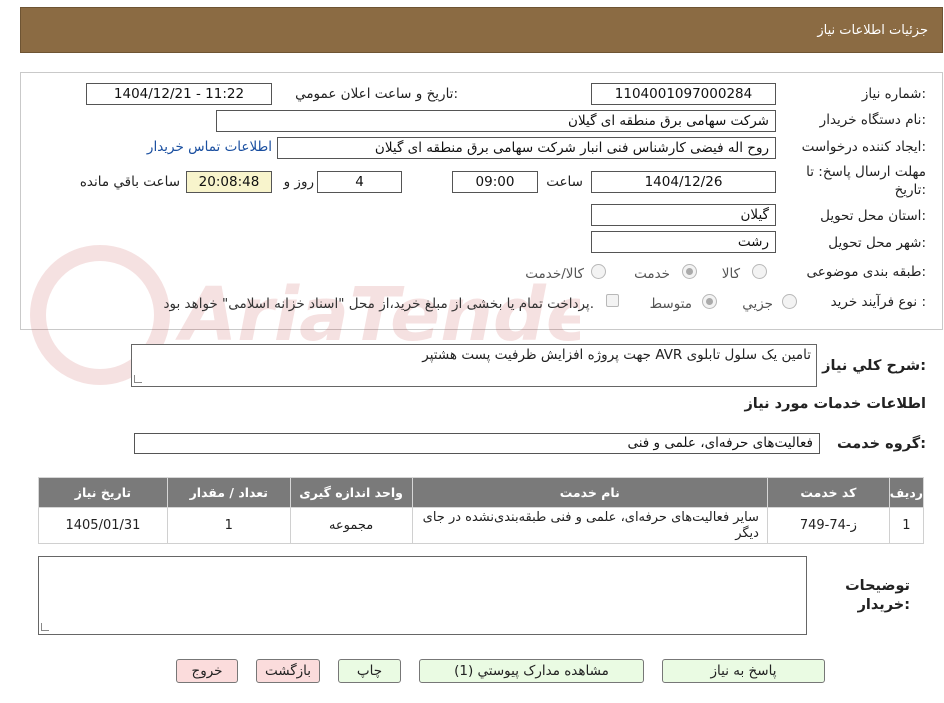 This screenshot has width=944, height=703. Describe the element at coordinates (229, 182) in the screenshot. I see `remaining-time-field: 20:08:48` at that location.